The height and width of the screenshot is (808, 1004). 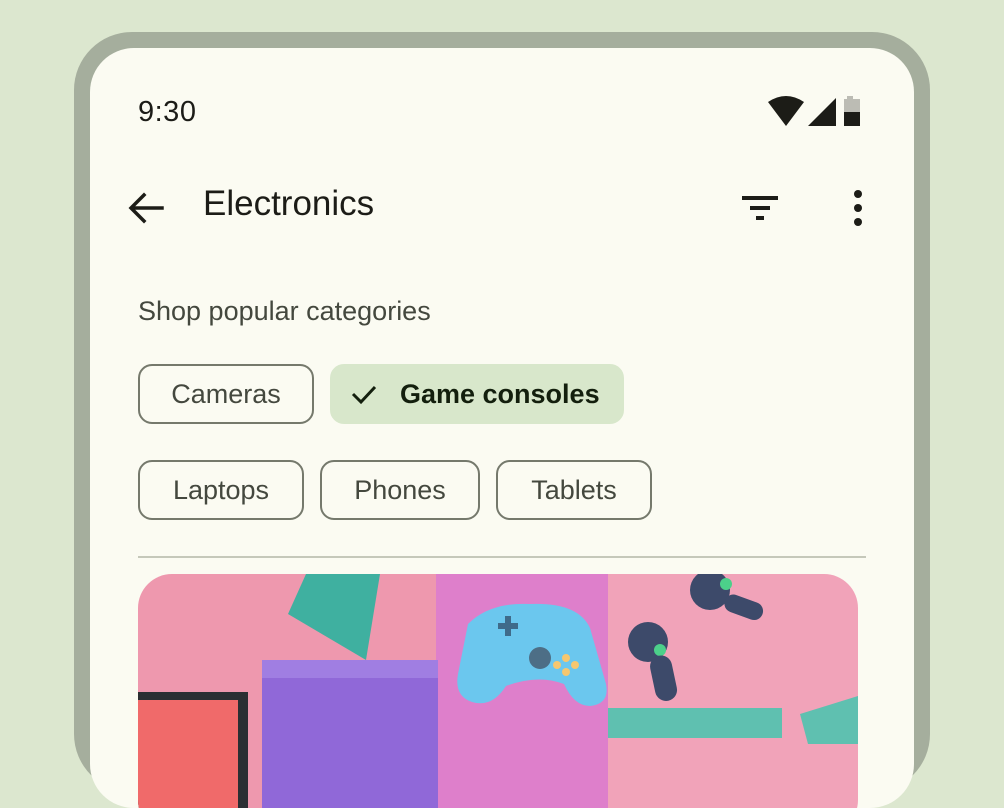 What do you see at coordinates (146, 208) in the screenshot?
I see `arrow-back-icon` at bounding box center [146, 208].